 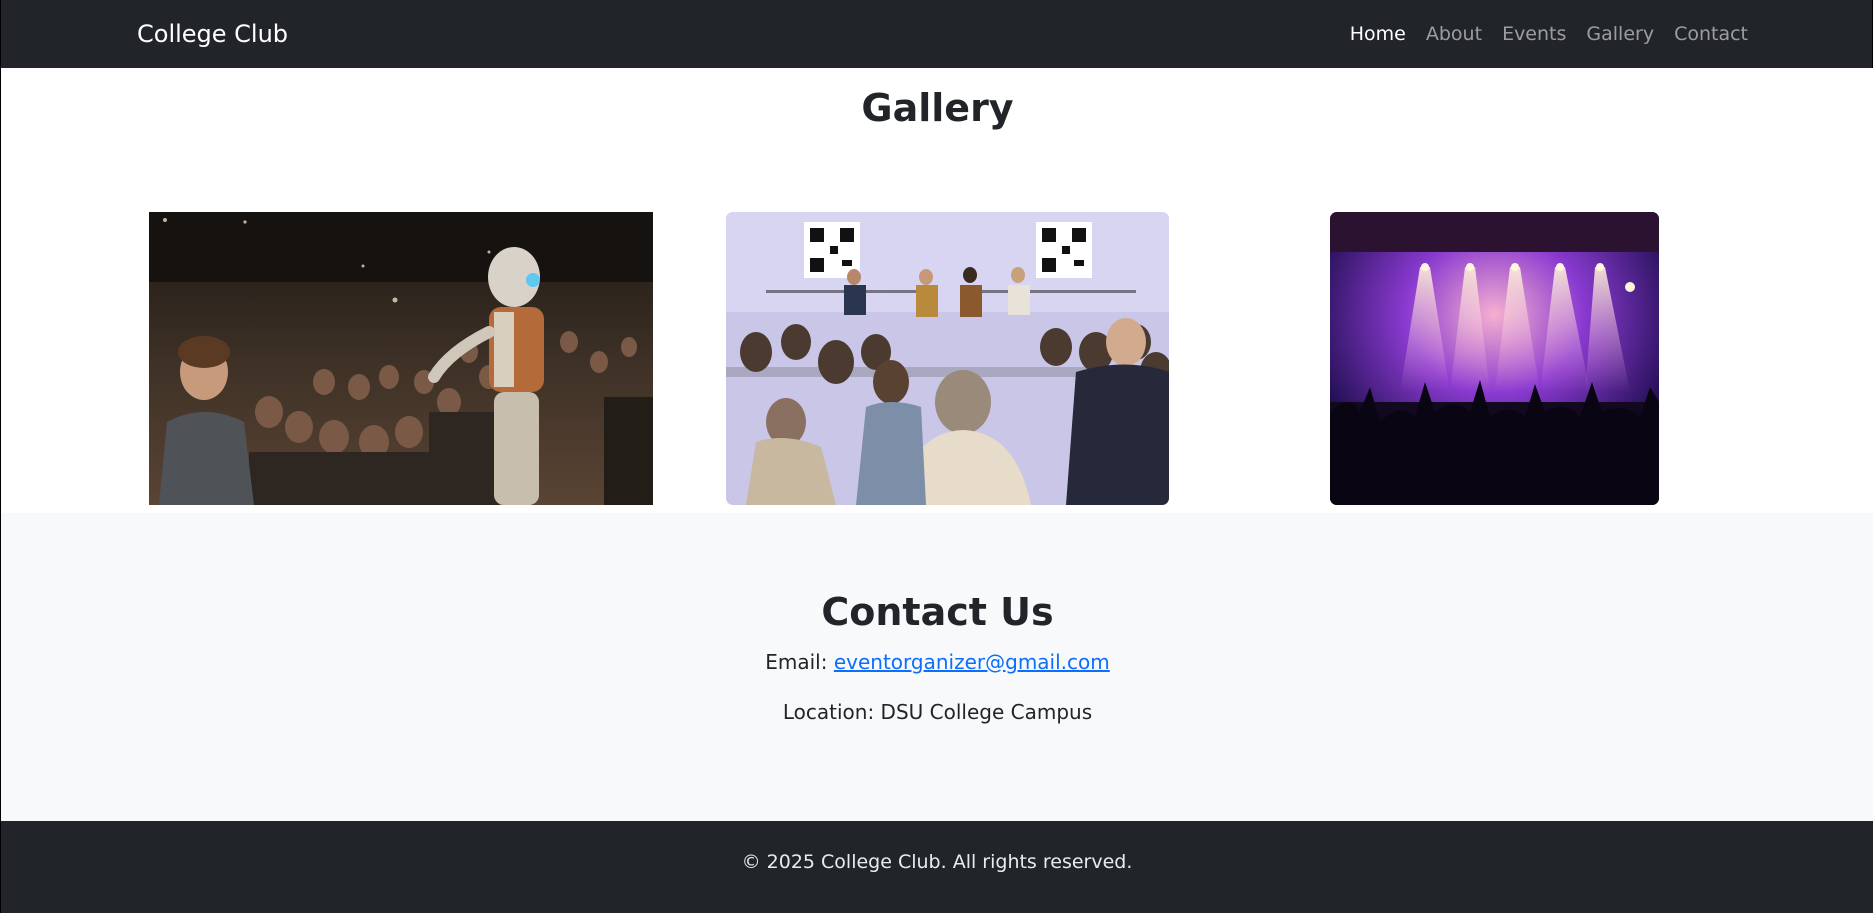 I want to click on location-text: Location: DSU College Campus, so click(x=937, y=712).